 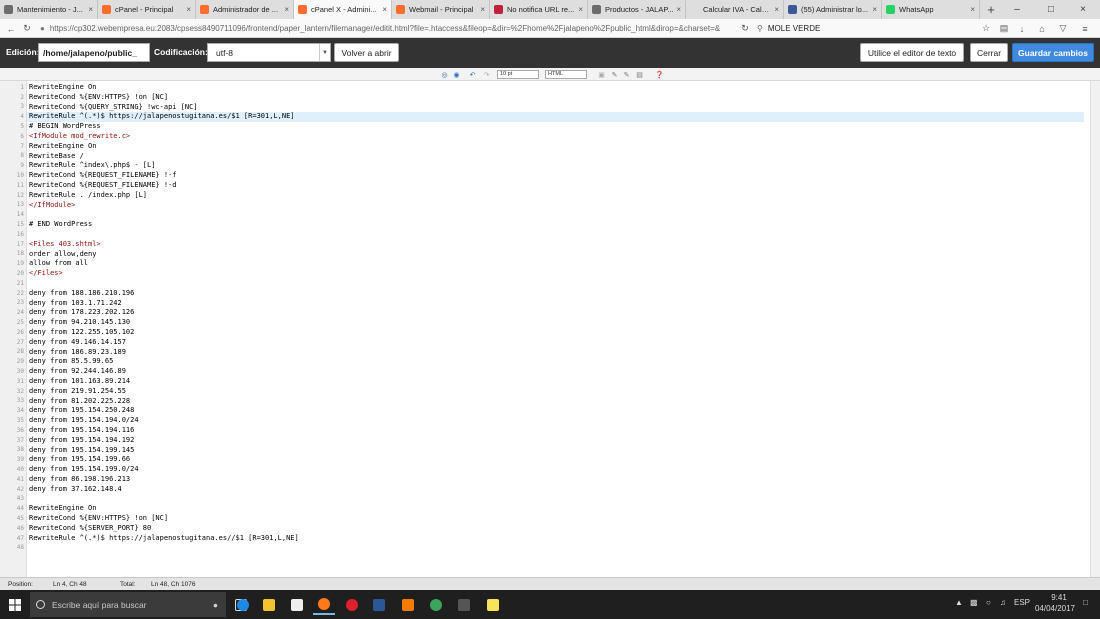 What do you see at coordinates (989, 52) in the screenshot?
I see `close-button: Cerrar` at bounding box center [989, 52].